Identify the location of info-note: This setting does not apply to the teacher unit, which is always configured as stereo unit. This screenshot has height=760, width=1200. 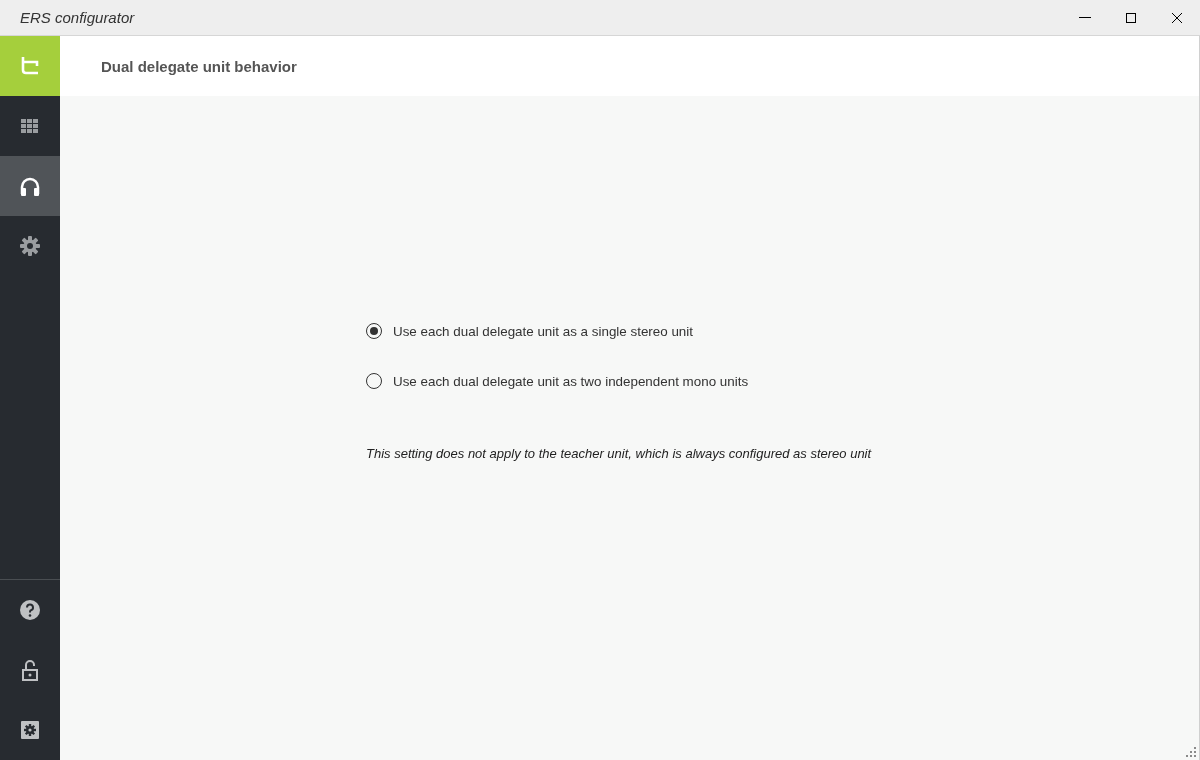
(619, 453).